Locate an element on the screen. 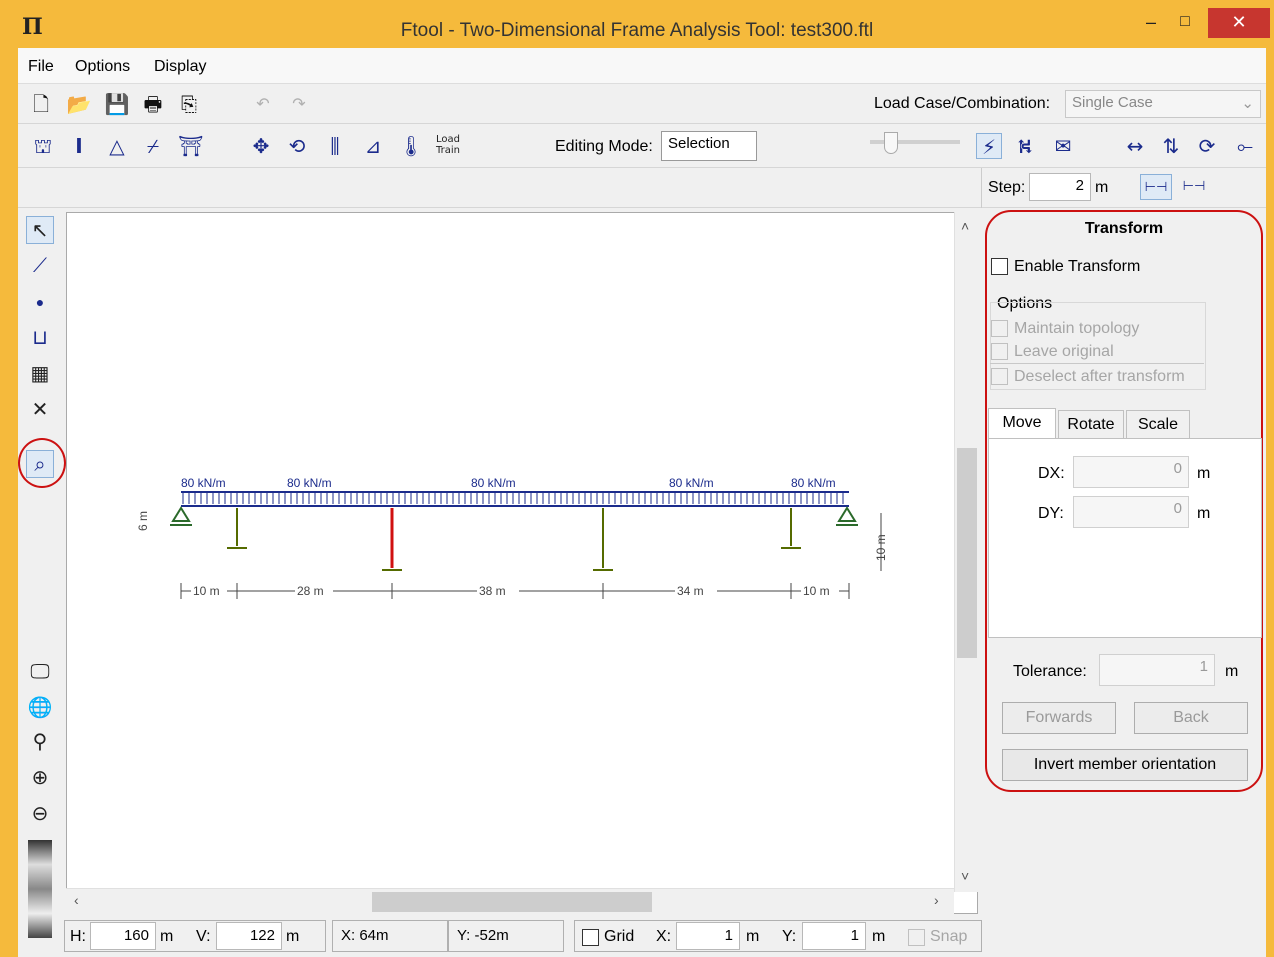 The width and height of the screenshot is (1274, 957). span-label-5: 10 m is located at coordinates (816, 591).